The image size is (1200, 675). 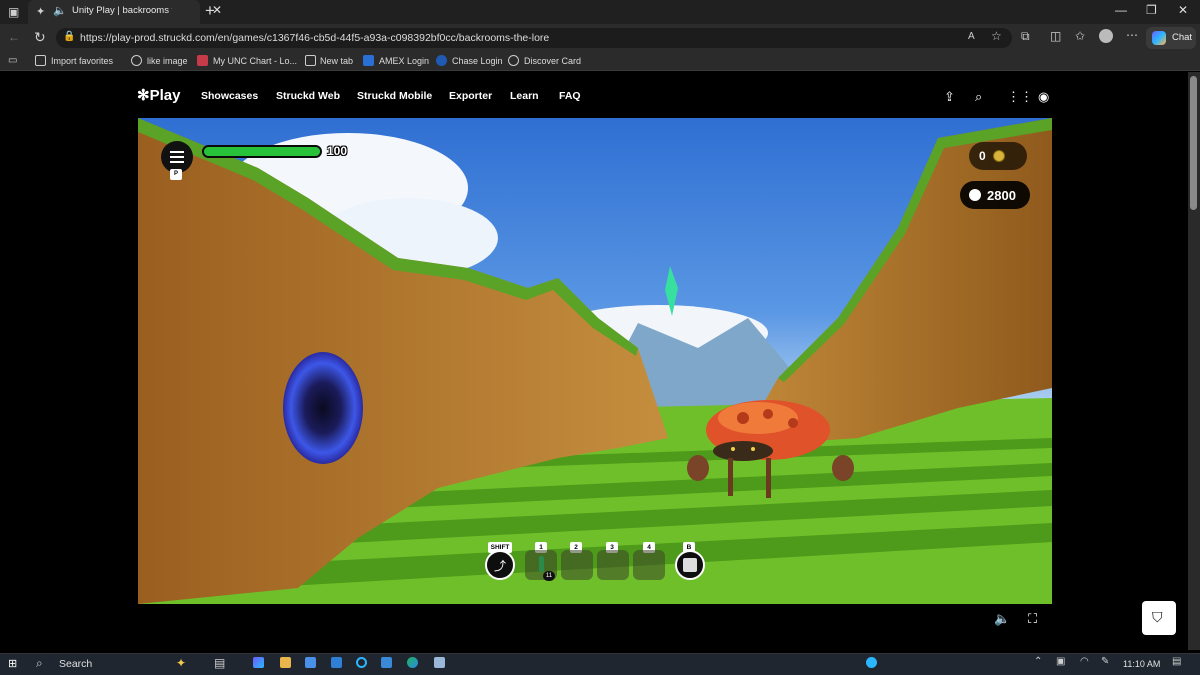 I want to click on favorite-star-icon: ☆, so click(x=996, y=36).